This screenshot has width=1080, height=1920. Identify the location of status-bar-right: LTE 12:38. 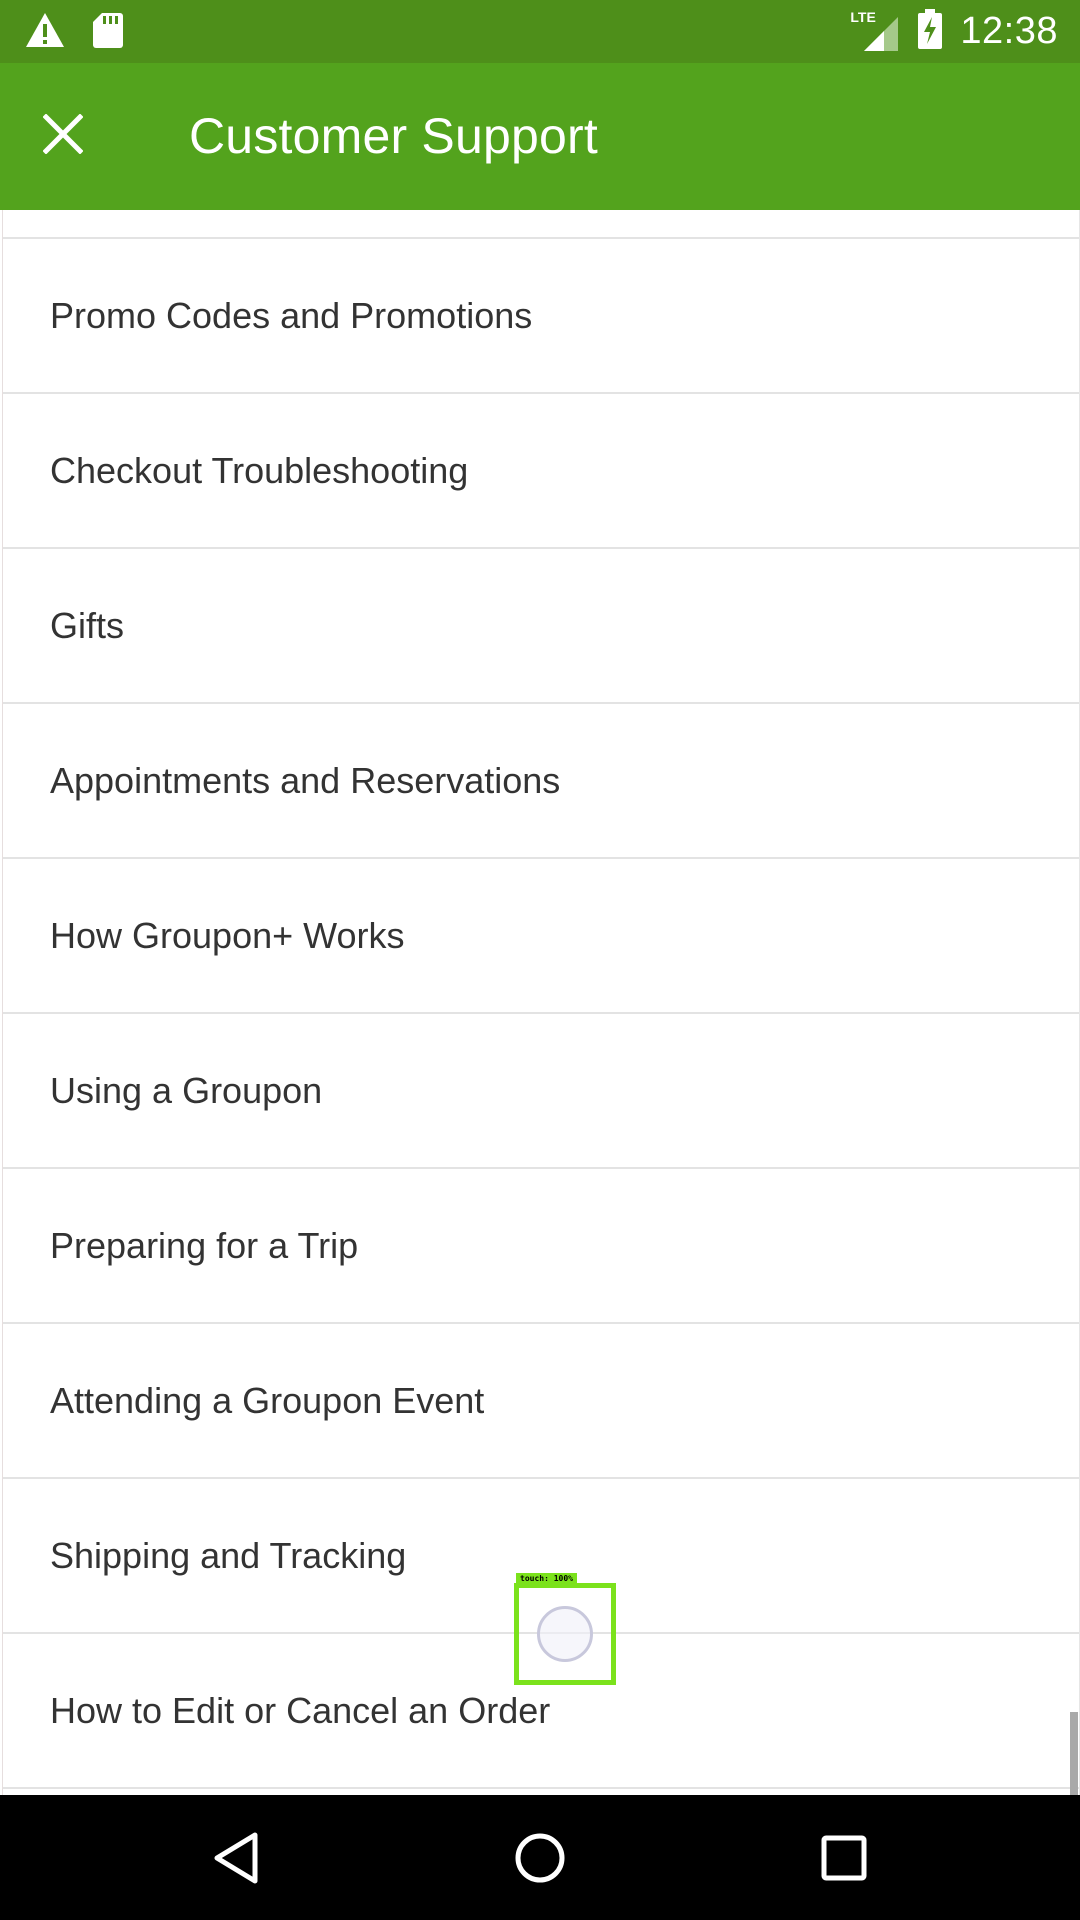
(954, 31).